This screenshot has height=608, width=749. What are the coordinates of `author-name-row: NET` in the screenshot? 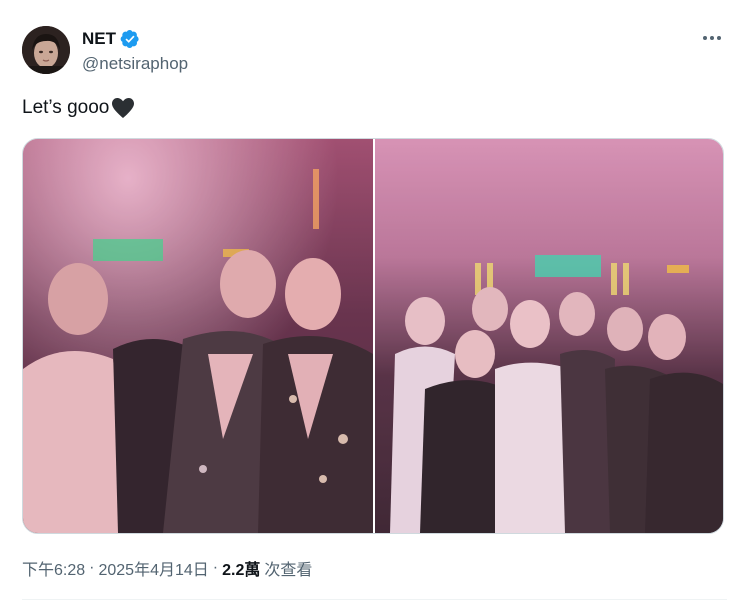 It's located at (111, 39).